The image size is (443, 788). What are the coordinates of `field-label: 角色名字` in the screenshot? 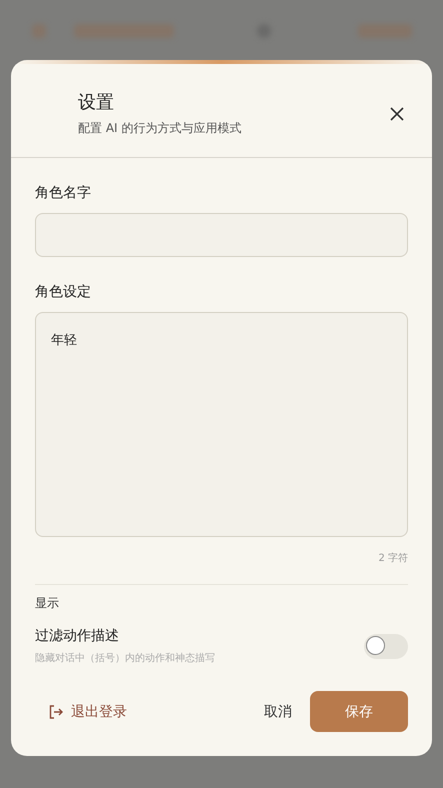 It's located at (63, 193).